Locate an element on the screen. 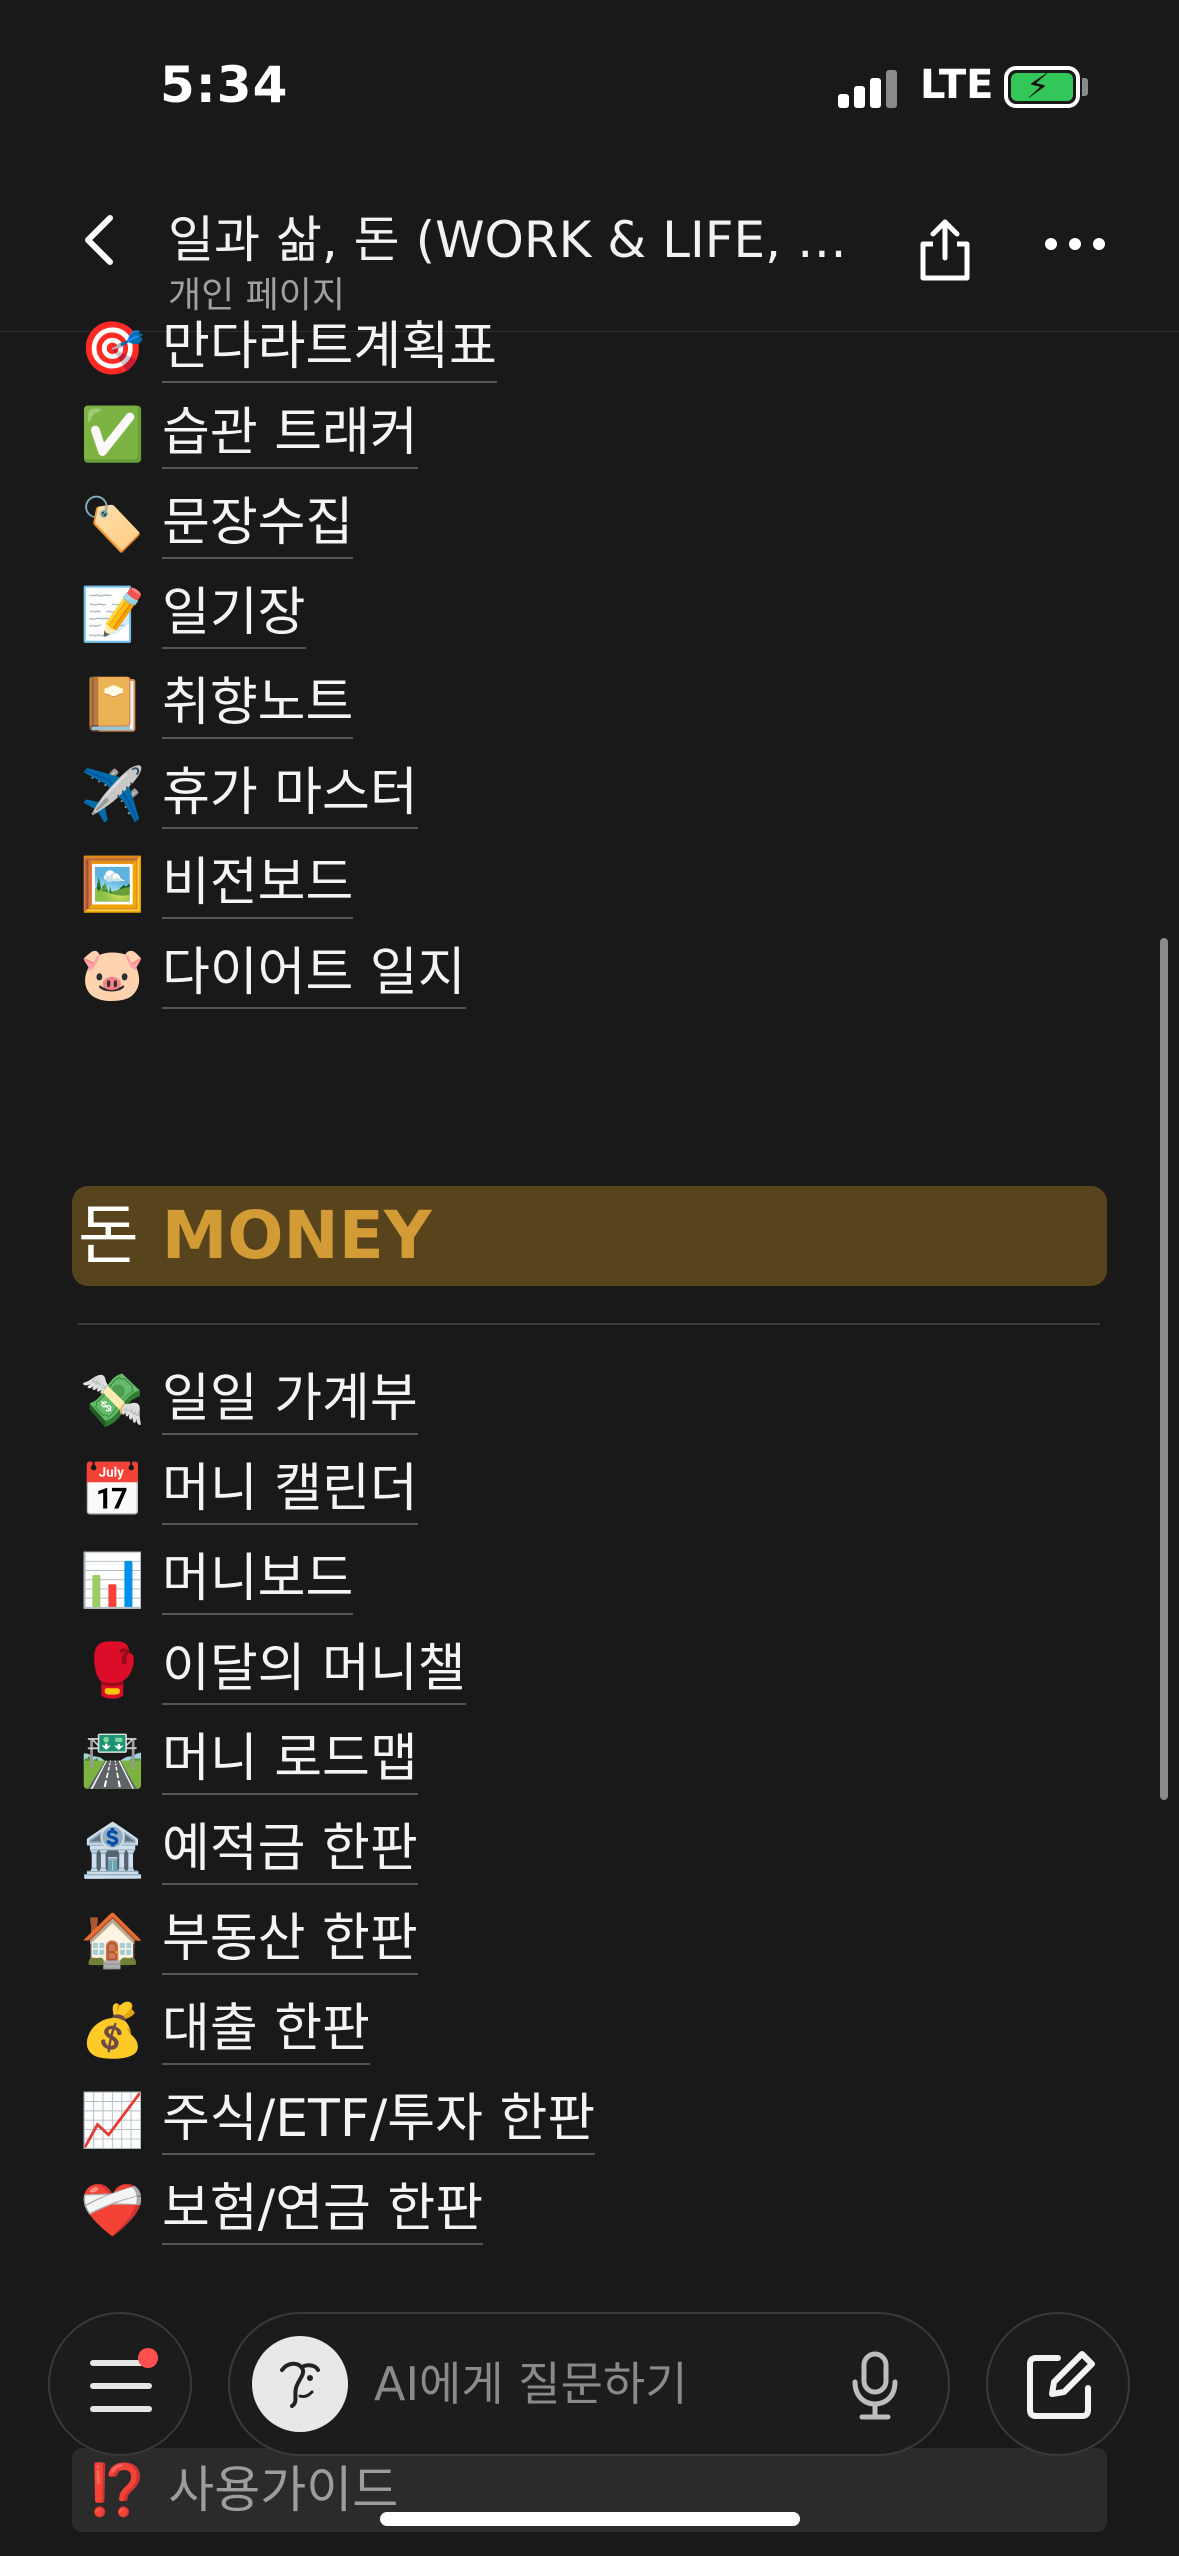 This screenshot has width=1179, height=2556. item-emoji: ✈️ is located at coordinates (112, 795).